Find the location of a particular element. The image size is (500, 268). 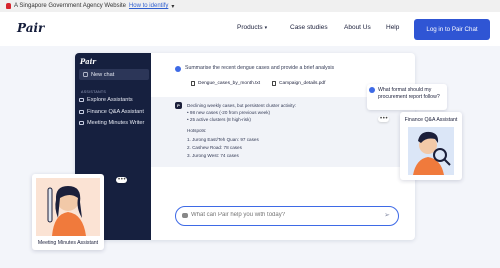

card-title: Meeting Minutes Assistant is located at coordinates (68, 243).